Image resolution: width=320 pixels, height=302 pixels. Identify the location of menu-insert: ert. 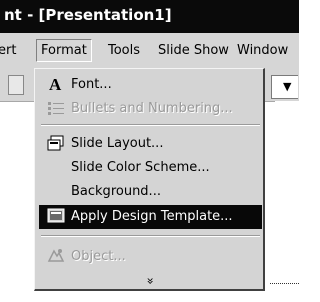
(8, 50).